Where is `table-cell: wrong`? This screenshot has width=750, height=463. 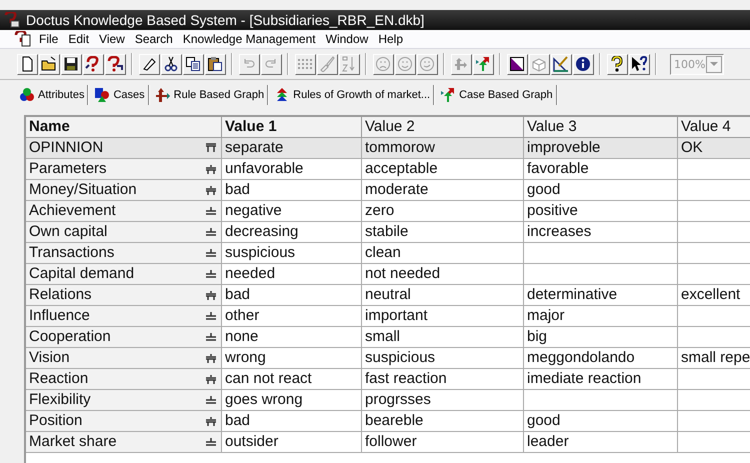 table-cell: wrong is located at coordinates (245, 358).